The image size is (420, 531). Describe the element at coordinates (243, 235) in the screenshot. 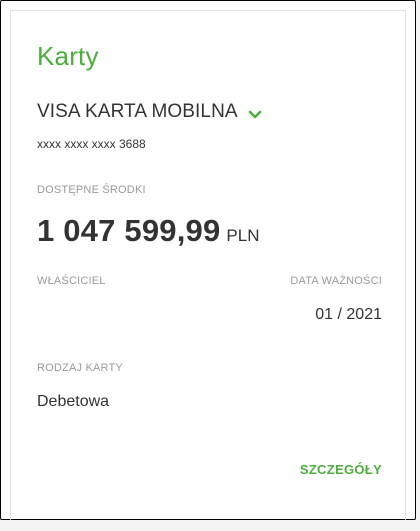

I see `balance-currency: PLN` at that location.